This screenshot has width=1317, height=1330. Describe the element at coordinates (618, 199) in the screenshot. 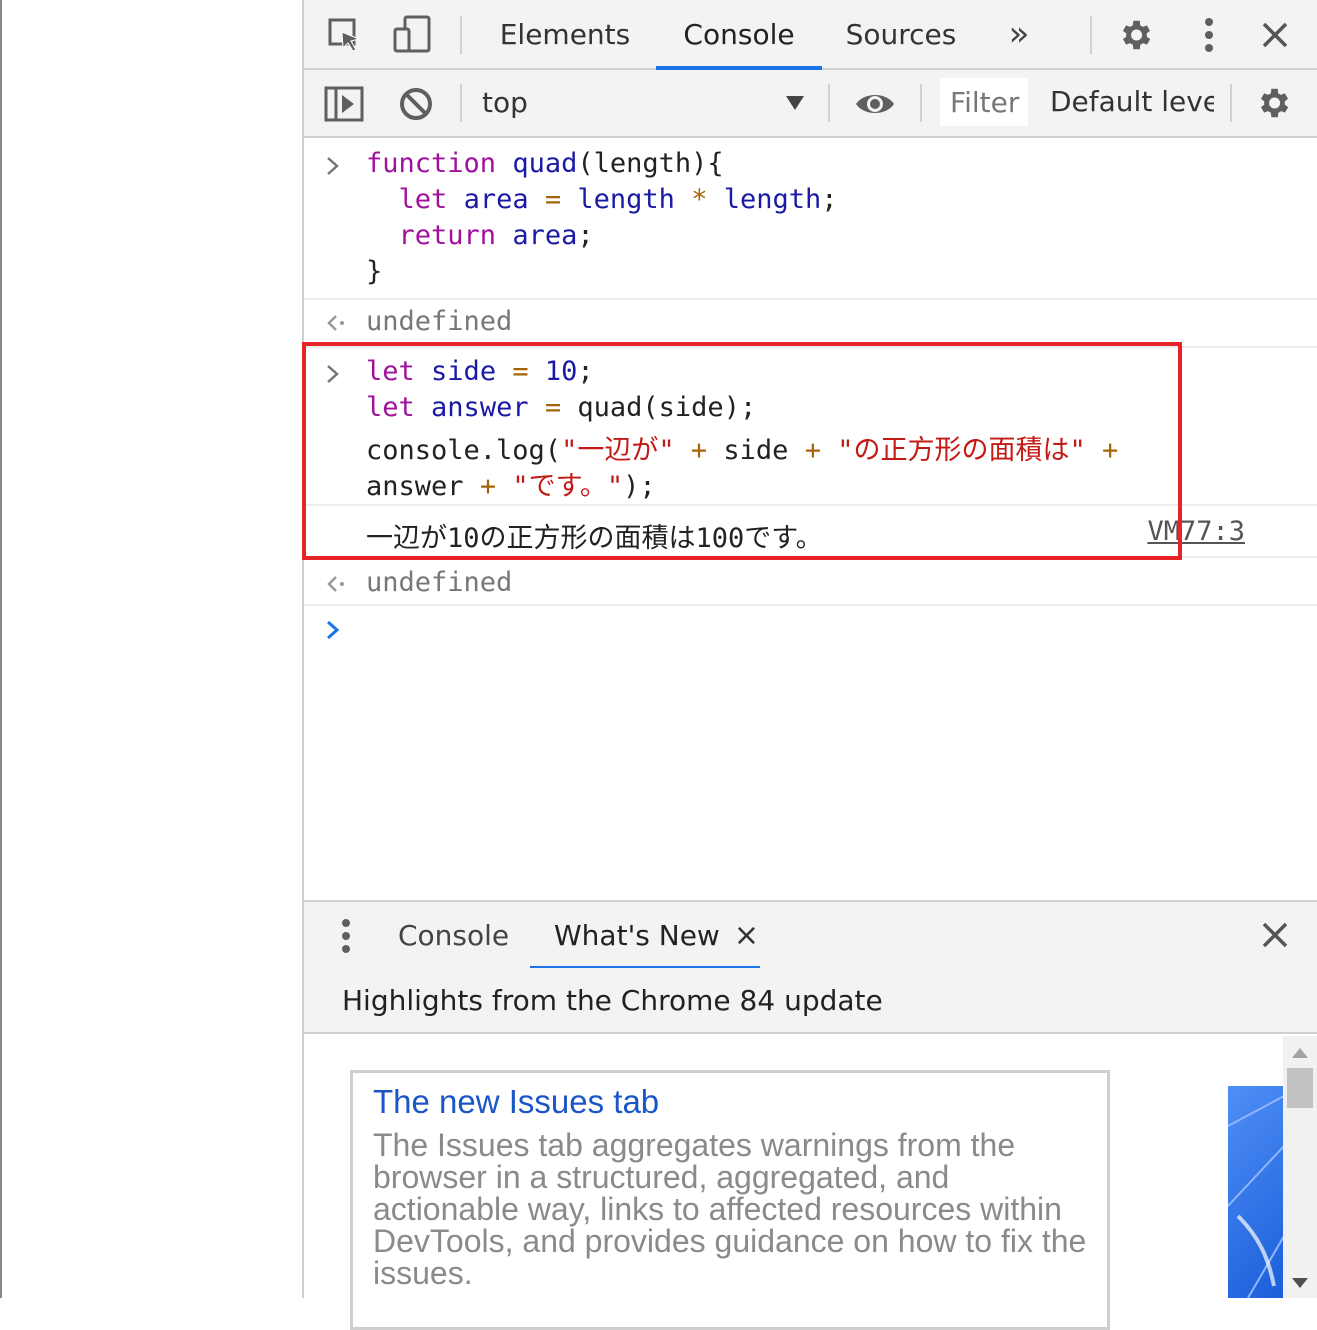

I see `code-line: let area = length * length;` at that location.